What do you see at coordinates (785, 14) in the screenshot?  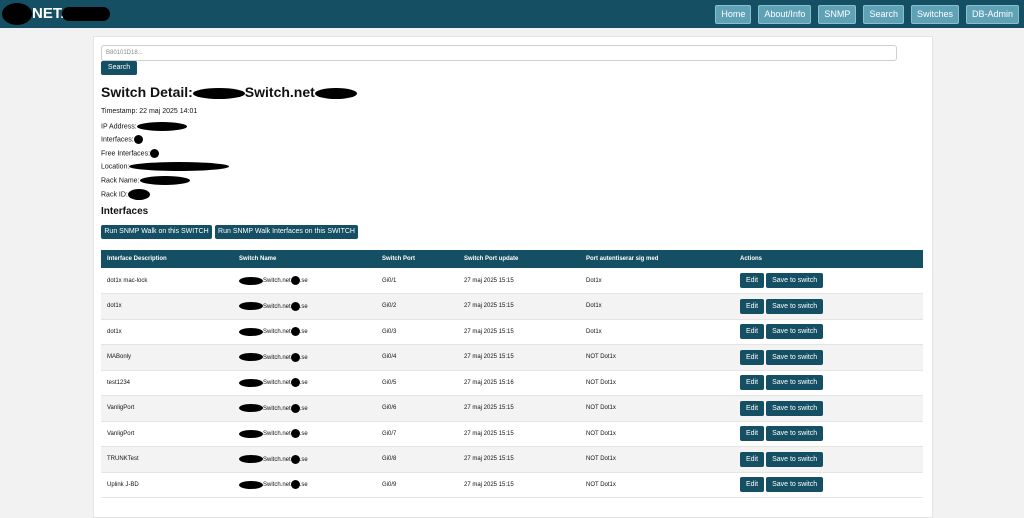 I see `nav-about-button: About/Info` at bounding box center [785, 14].